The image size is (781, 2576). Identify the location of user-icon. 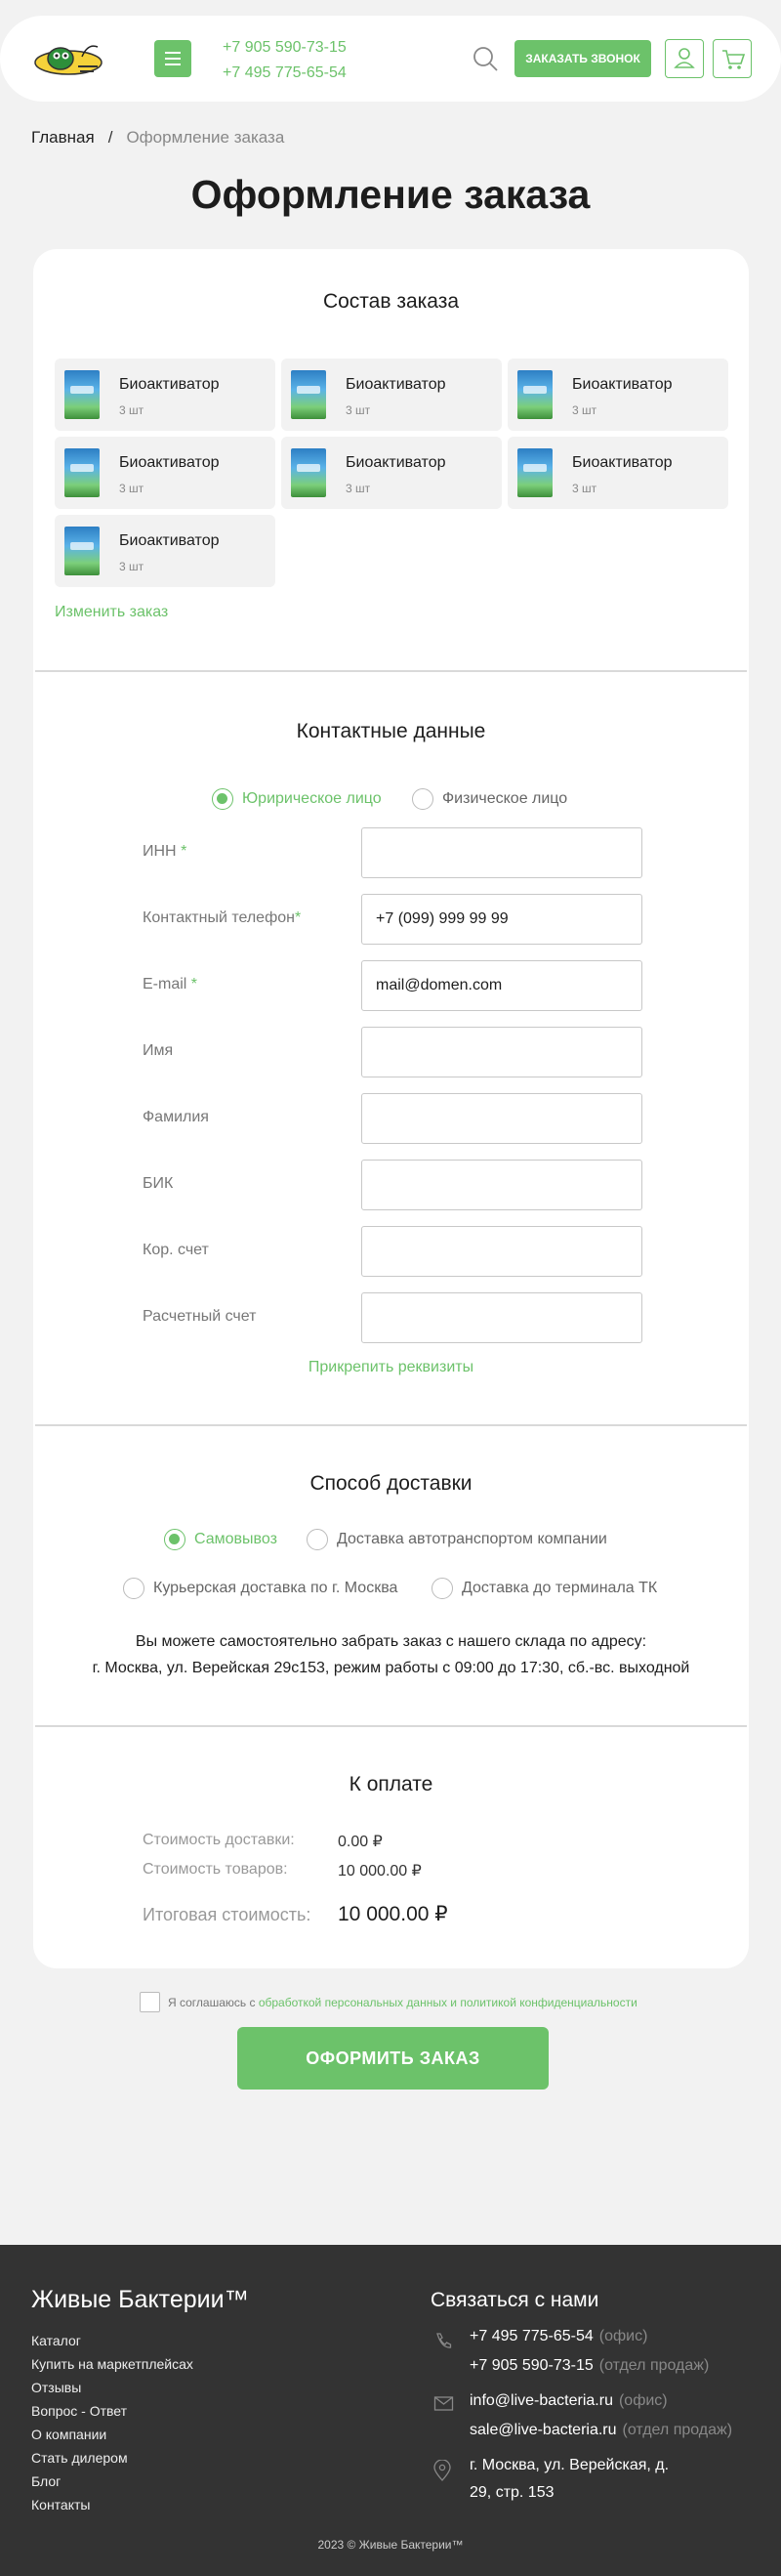
(684, 58).